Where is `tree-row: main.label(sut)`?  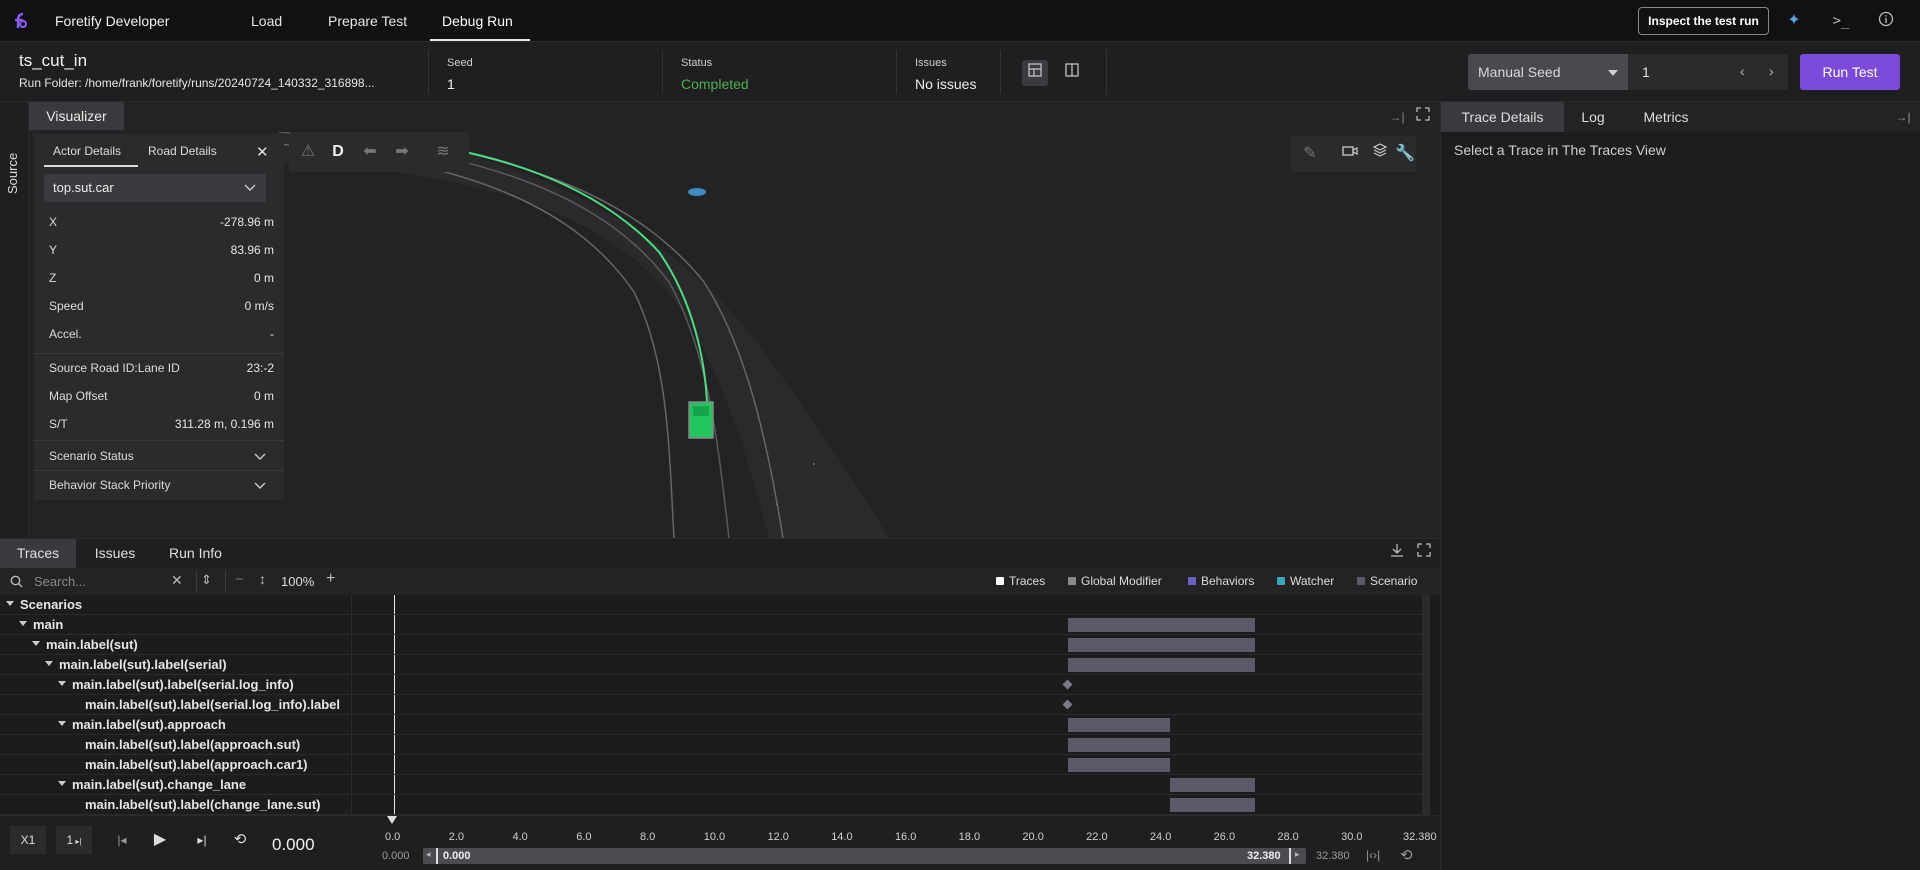
tree-row: main.label(sut) is located at coordinates (175, 645).